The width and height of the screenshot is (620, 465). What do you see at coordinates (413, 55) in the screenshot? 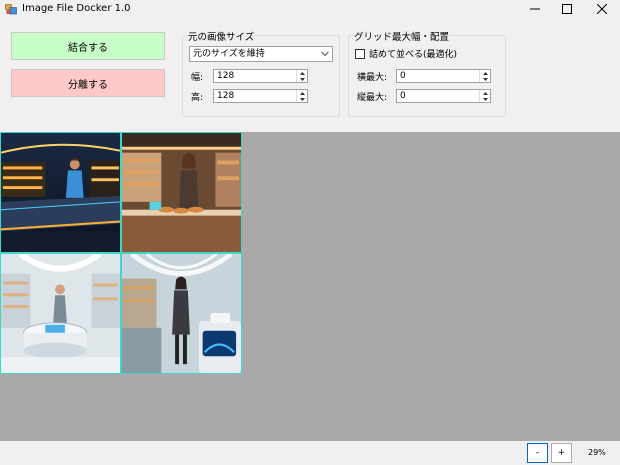
I see `pack-label: 詰めて並べる(最適化)` at bounding box center [413, 55].